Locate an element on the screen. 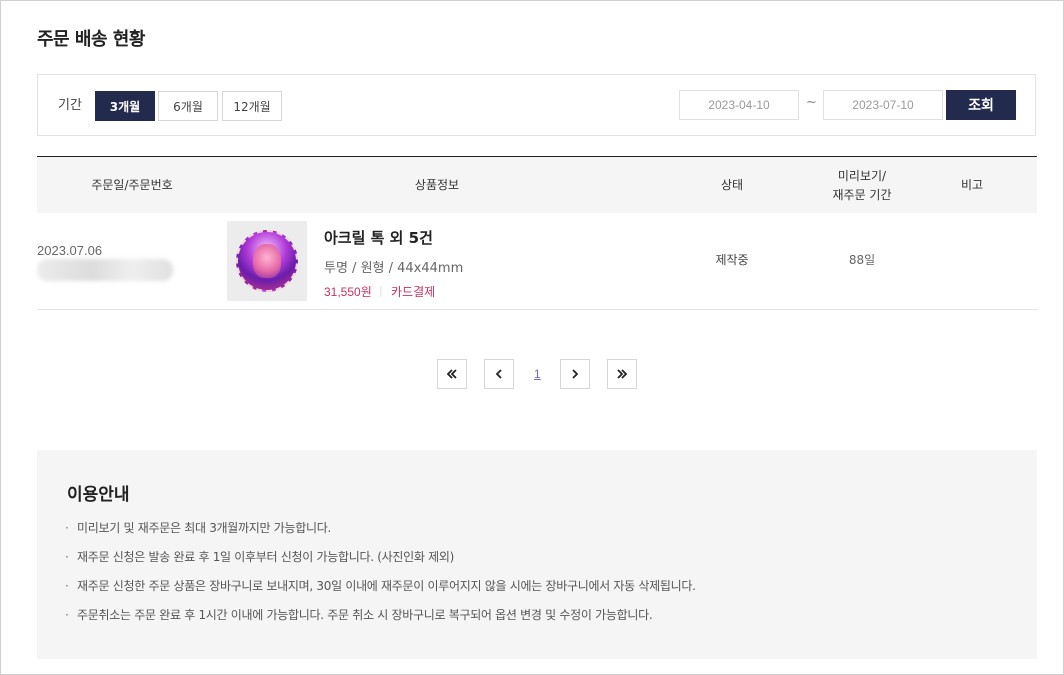  acrylic-talk-image is located at coordinates (267, 261).